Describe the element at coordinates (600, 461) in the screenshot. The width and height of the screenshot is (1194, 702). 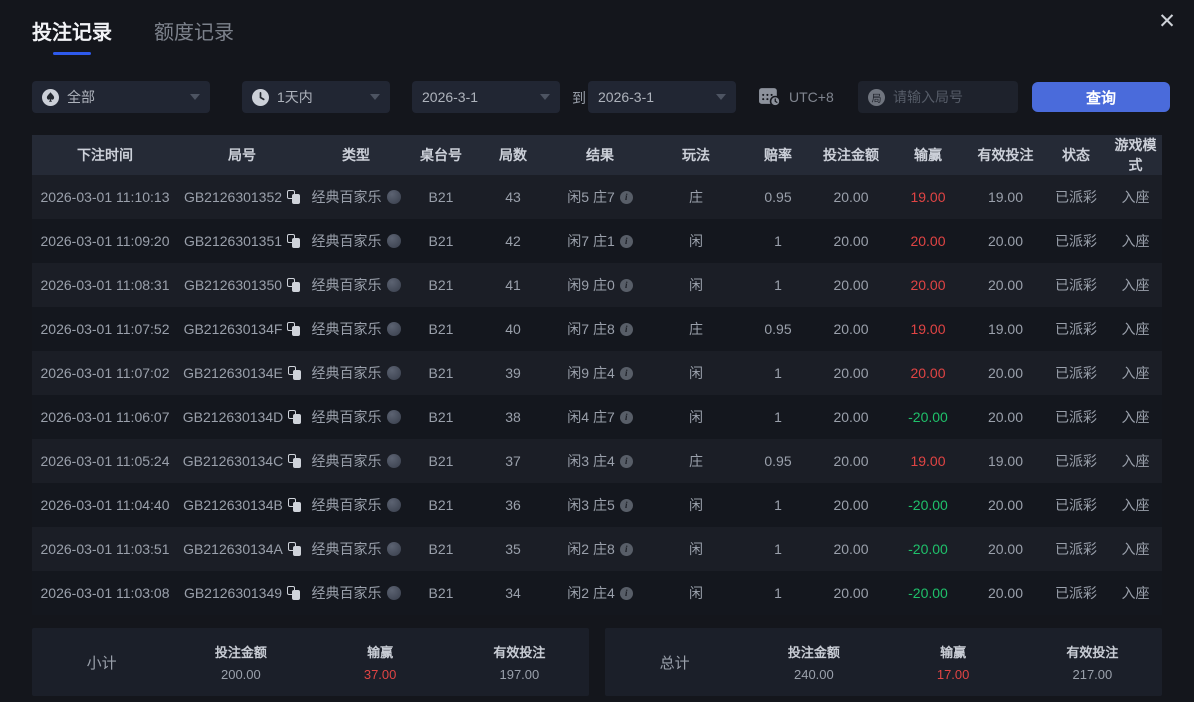
I see `cell-result: 闲3 庄4 i` at that location.